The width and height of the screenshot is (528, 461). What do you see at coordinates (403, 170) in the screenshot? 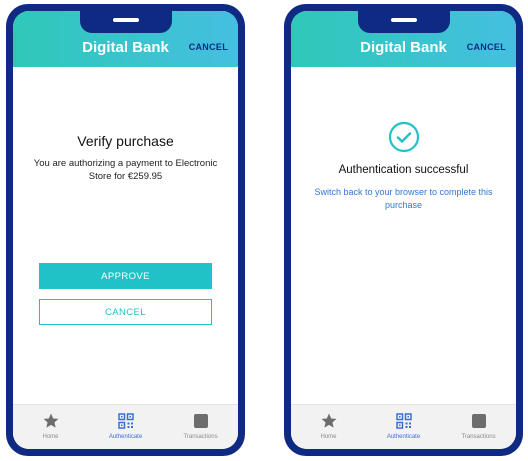
I see `success-title: Authentication successful` at bounding box center [403, 170].